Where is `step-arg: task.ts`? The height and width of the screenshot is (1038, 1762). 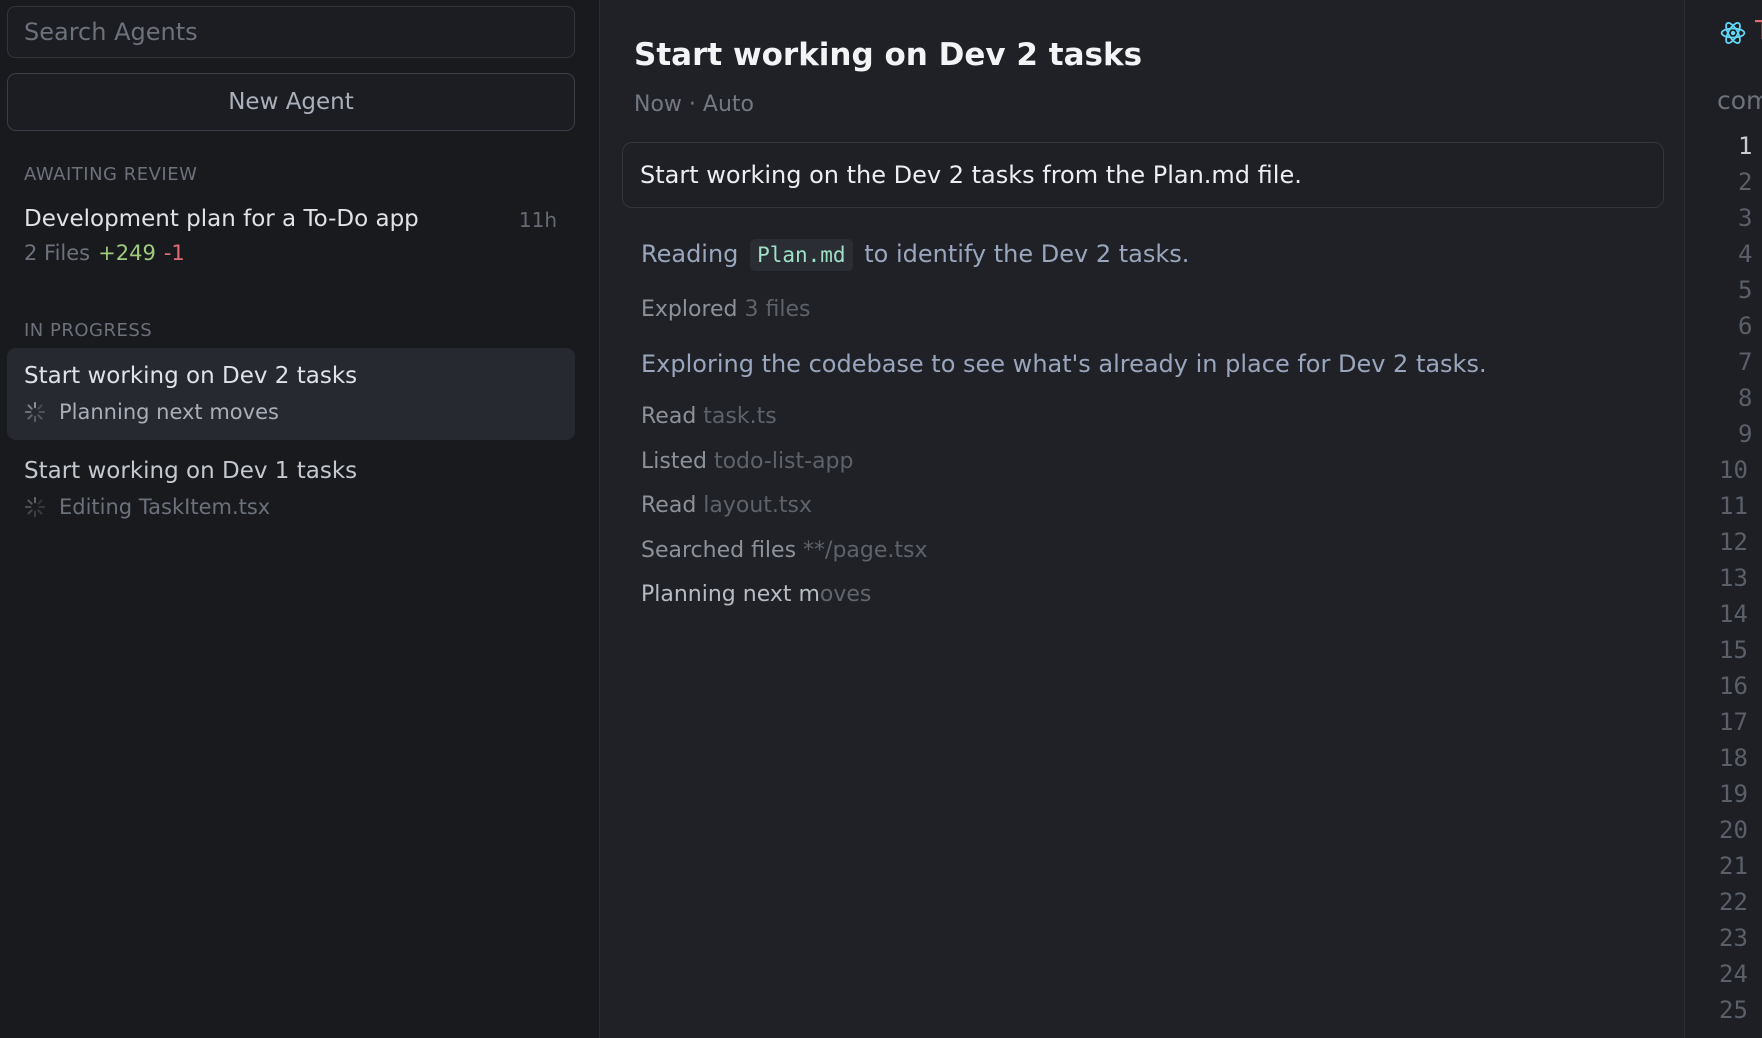
step-arg: task.ts is located at coordinates (740, 416).